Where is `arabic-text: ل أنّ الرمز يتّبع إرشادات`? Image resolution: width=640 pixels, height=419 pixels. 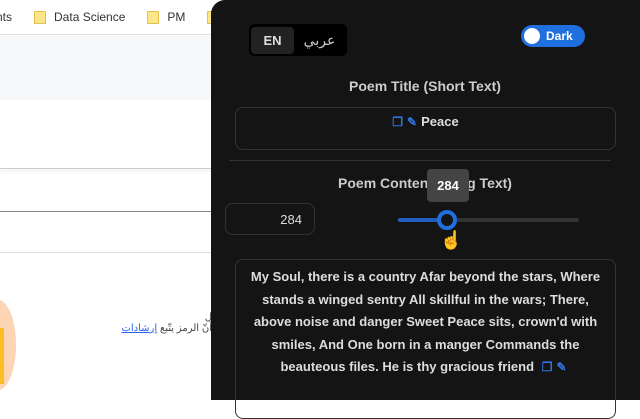 arabic-text: ل أنّ الرمز يتّبع إرشادات is located at coordinates (166, 323).